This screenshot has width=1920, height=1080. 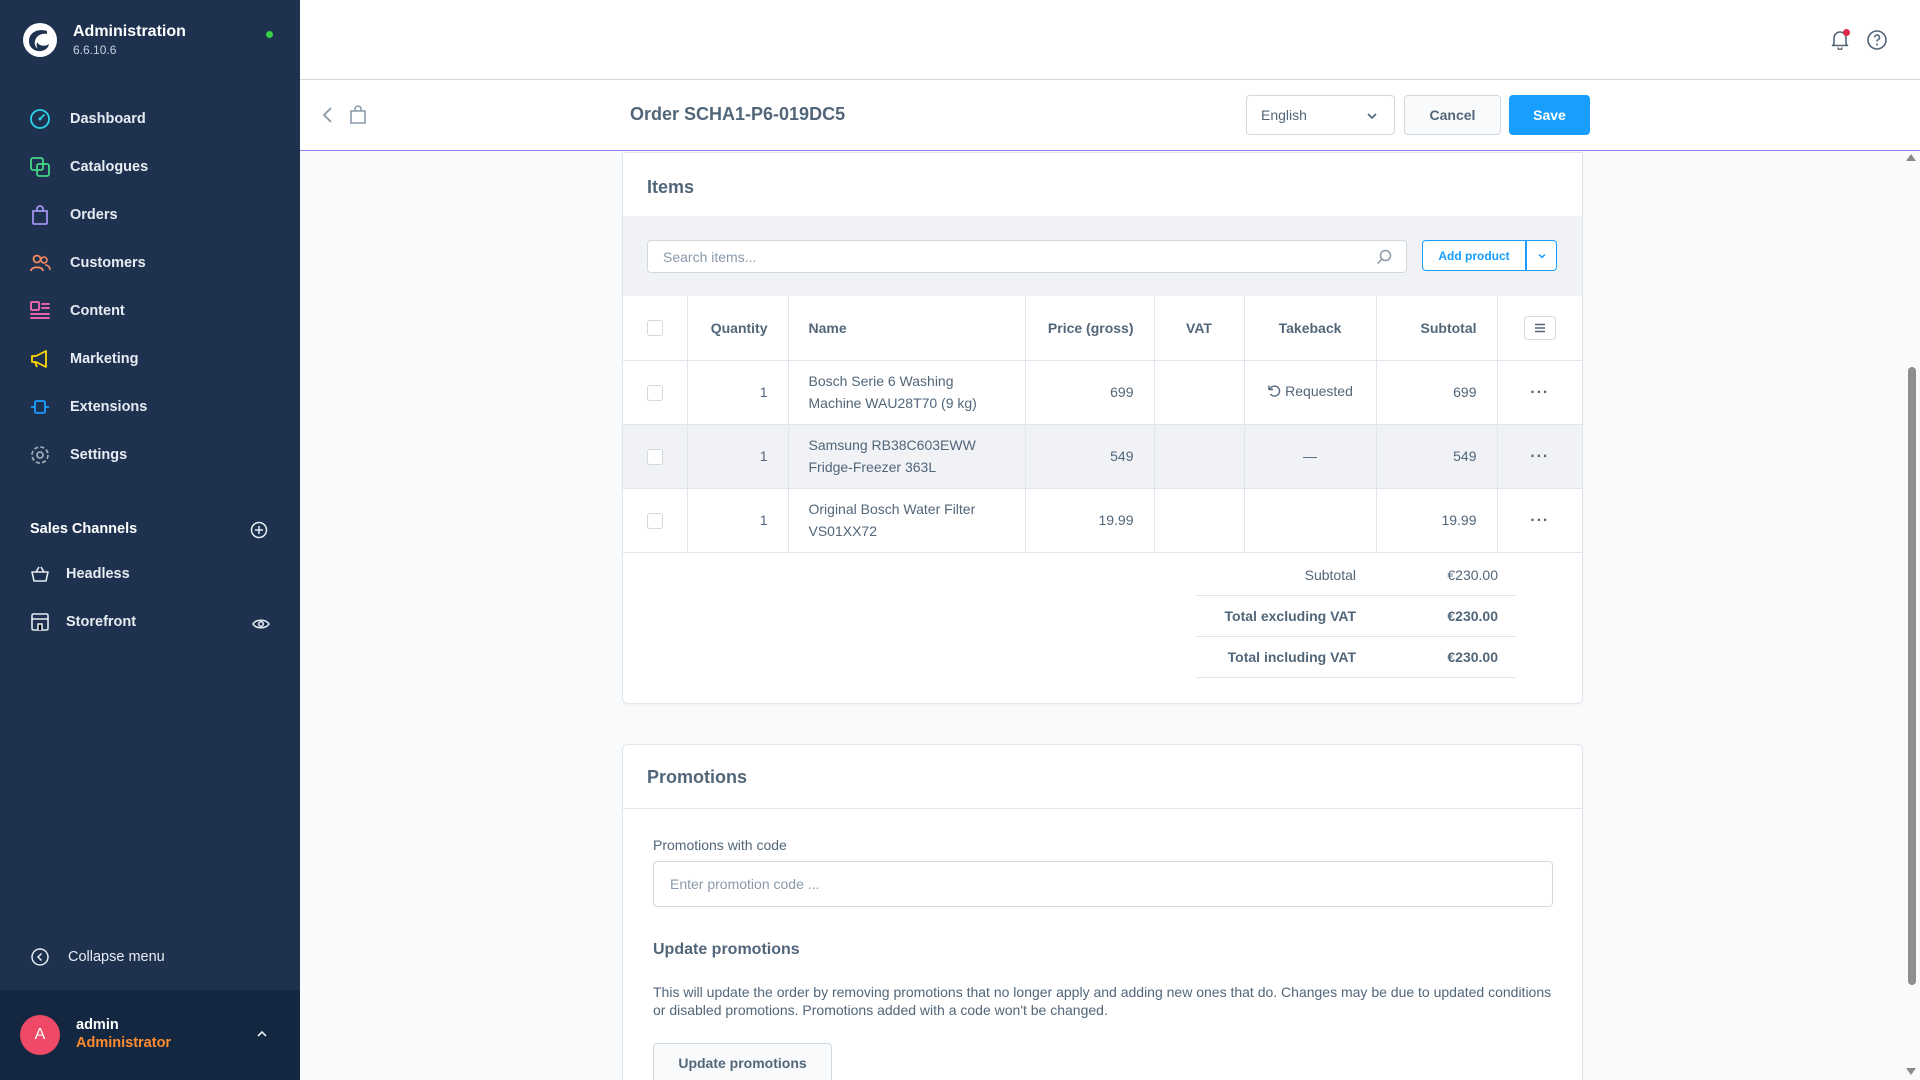 What do you see at coordinates (1330, 575) in the screenshot?
I see `totals-label: Subtotal` at bounding box center [1330, 575].